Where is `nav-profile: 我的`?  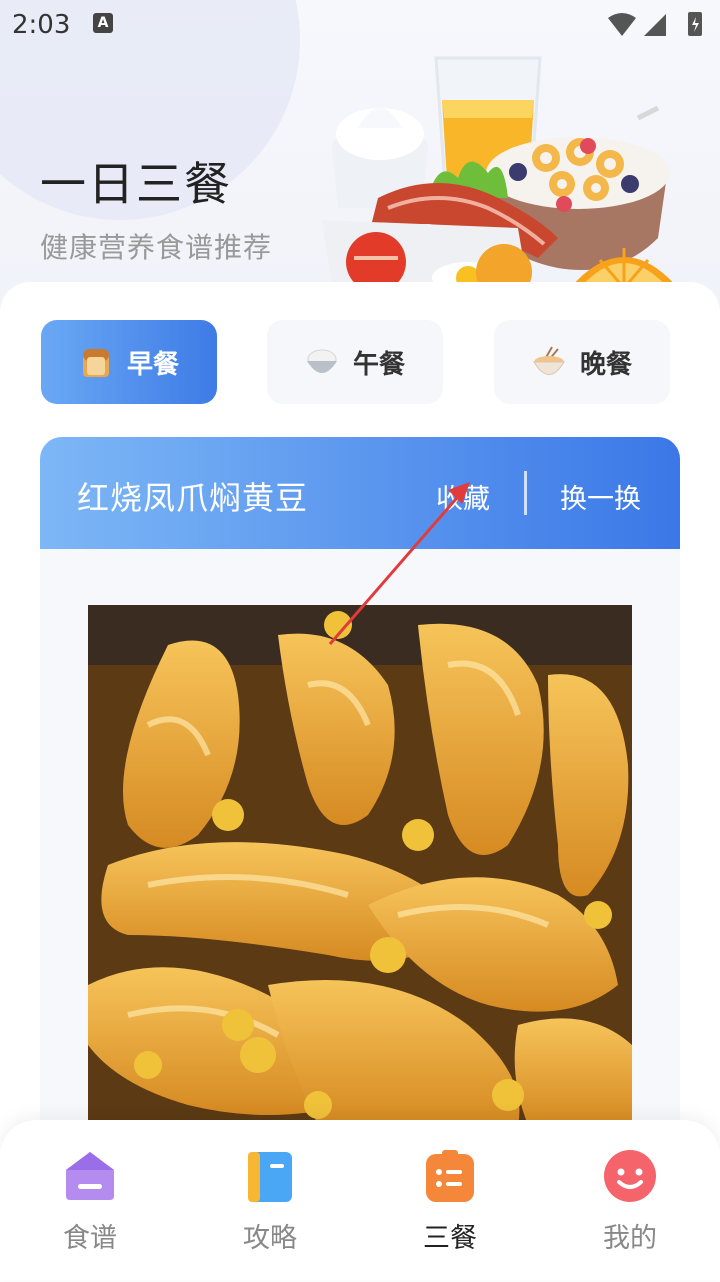 nav-profile: 我的 is located at coordinates (630, 1205).